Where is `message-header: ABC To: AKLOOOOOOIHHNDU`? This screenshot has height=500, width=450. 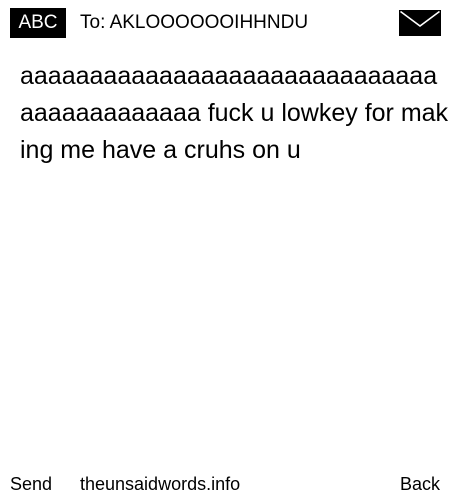 message-header: ABC To: AKLOOOOOOIHHNDU is located at coordinates (225, 23).